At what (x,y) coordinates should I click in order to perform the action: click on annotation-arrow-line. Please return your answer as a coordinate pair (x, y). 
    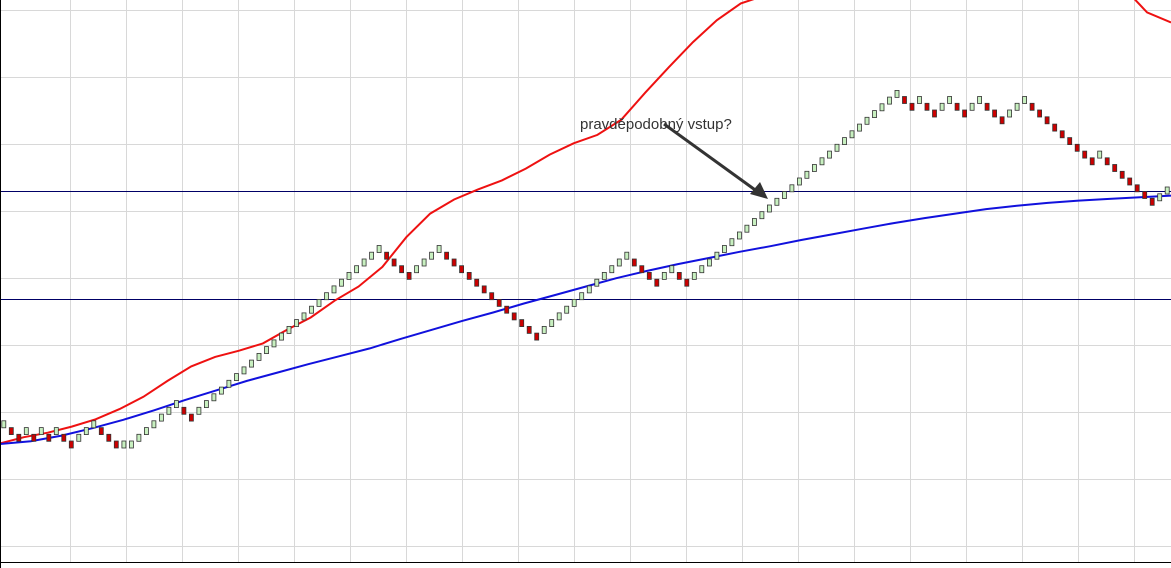
    Looking at the image, I should click on (711, 158).